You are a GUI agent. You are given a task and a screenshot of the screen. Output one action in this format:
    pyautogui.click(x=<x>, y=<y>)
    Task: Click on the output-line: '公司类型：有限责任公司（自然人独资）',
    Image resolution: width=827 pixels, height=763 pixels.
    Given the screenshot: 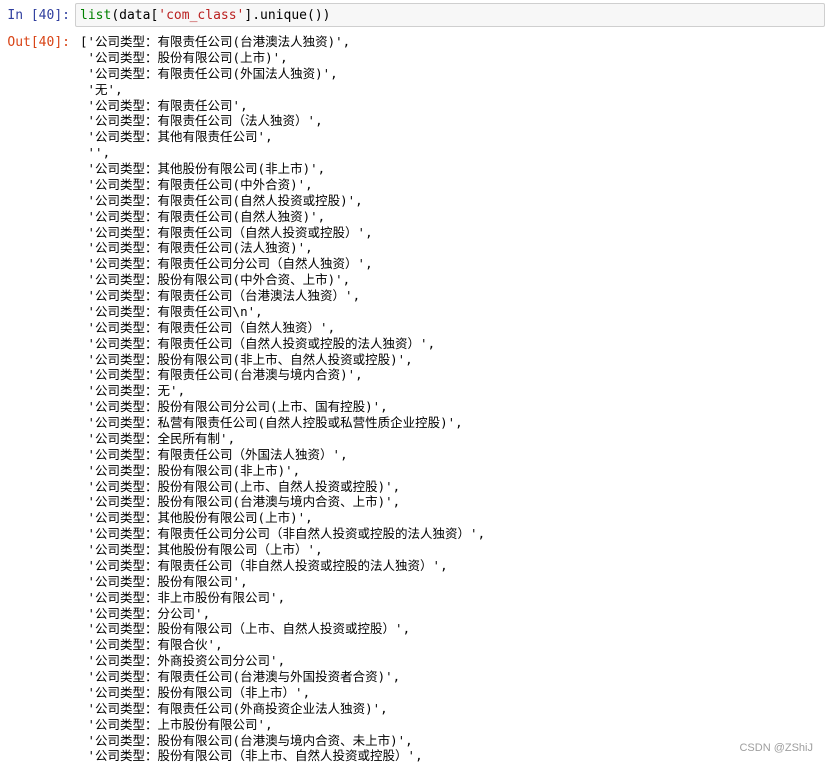 What is the action you would take?
    pyautogui.click(x=208, y=327)
    